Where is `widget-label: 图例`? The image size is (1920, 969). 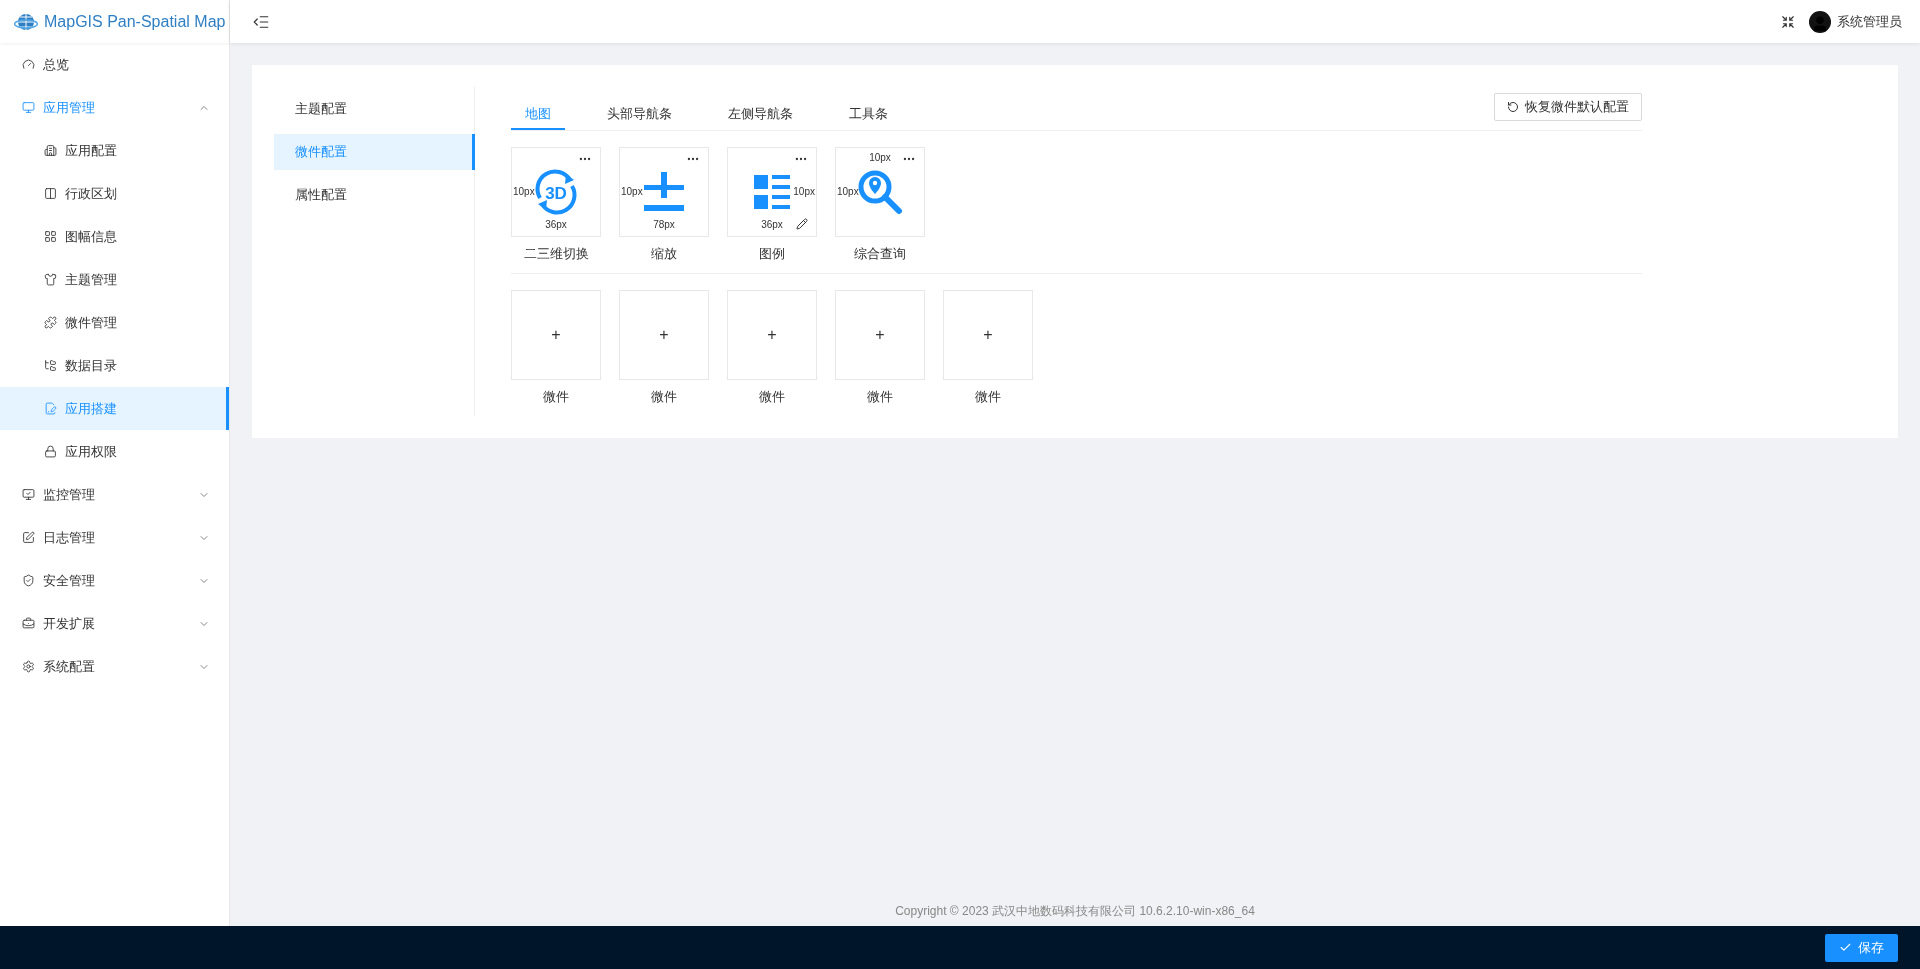 widget-label: 图例 is located at coordinates (772, 254).